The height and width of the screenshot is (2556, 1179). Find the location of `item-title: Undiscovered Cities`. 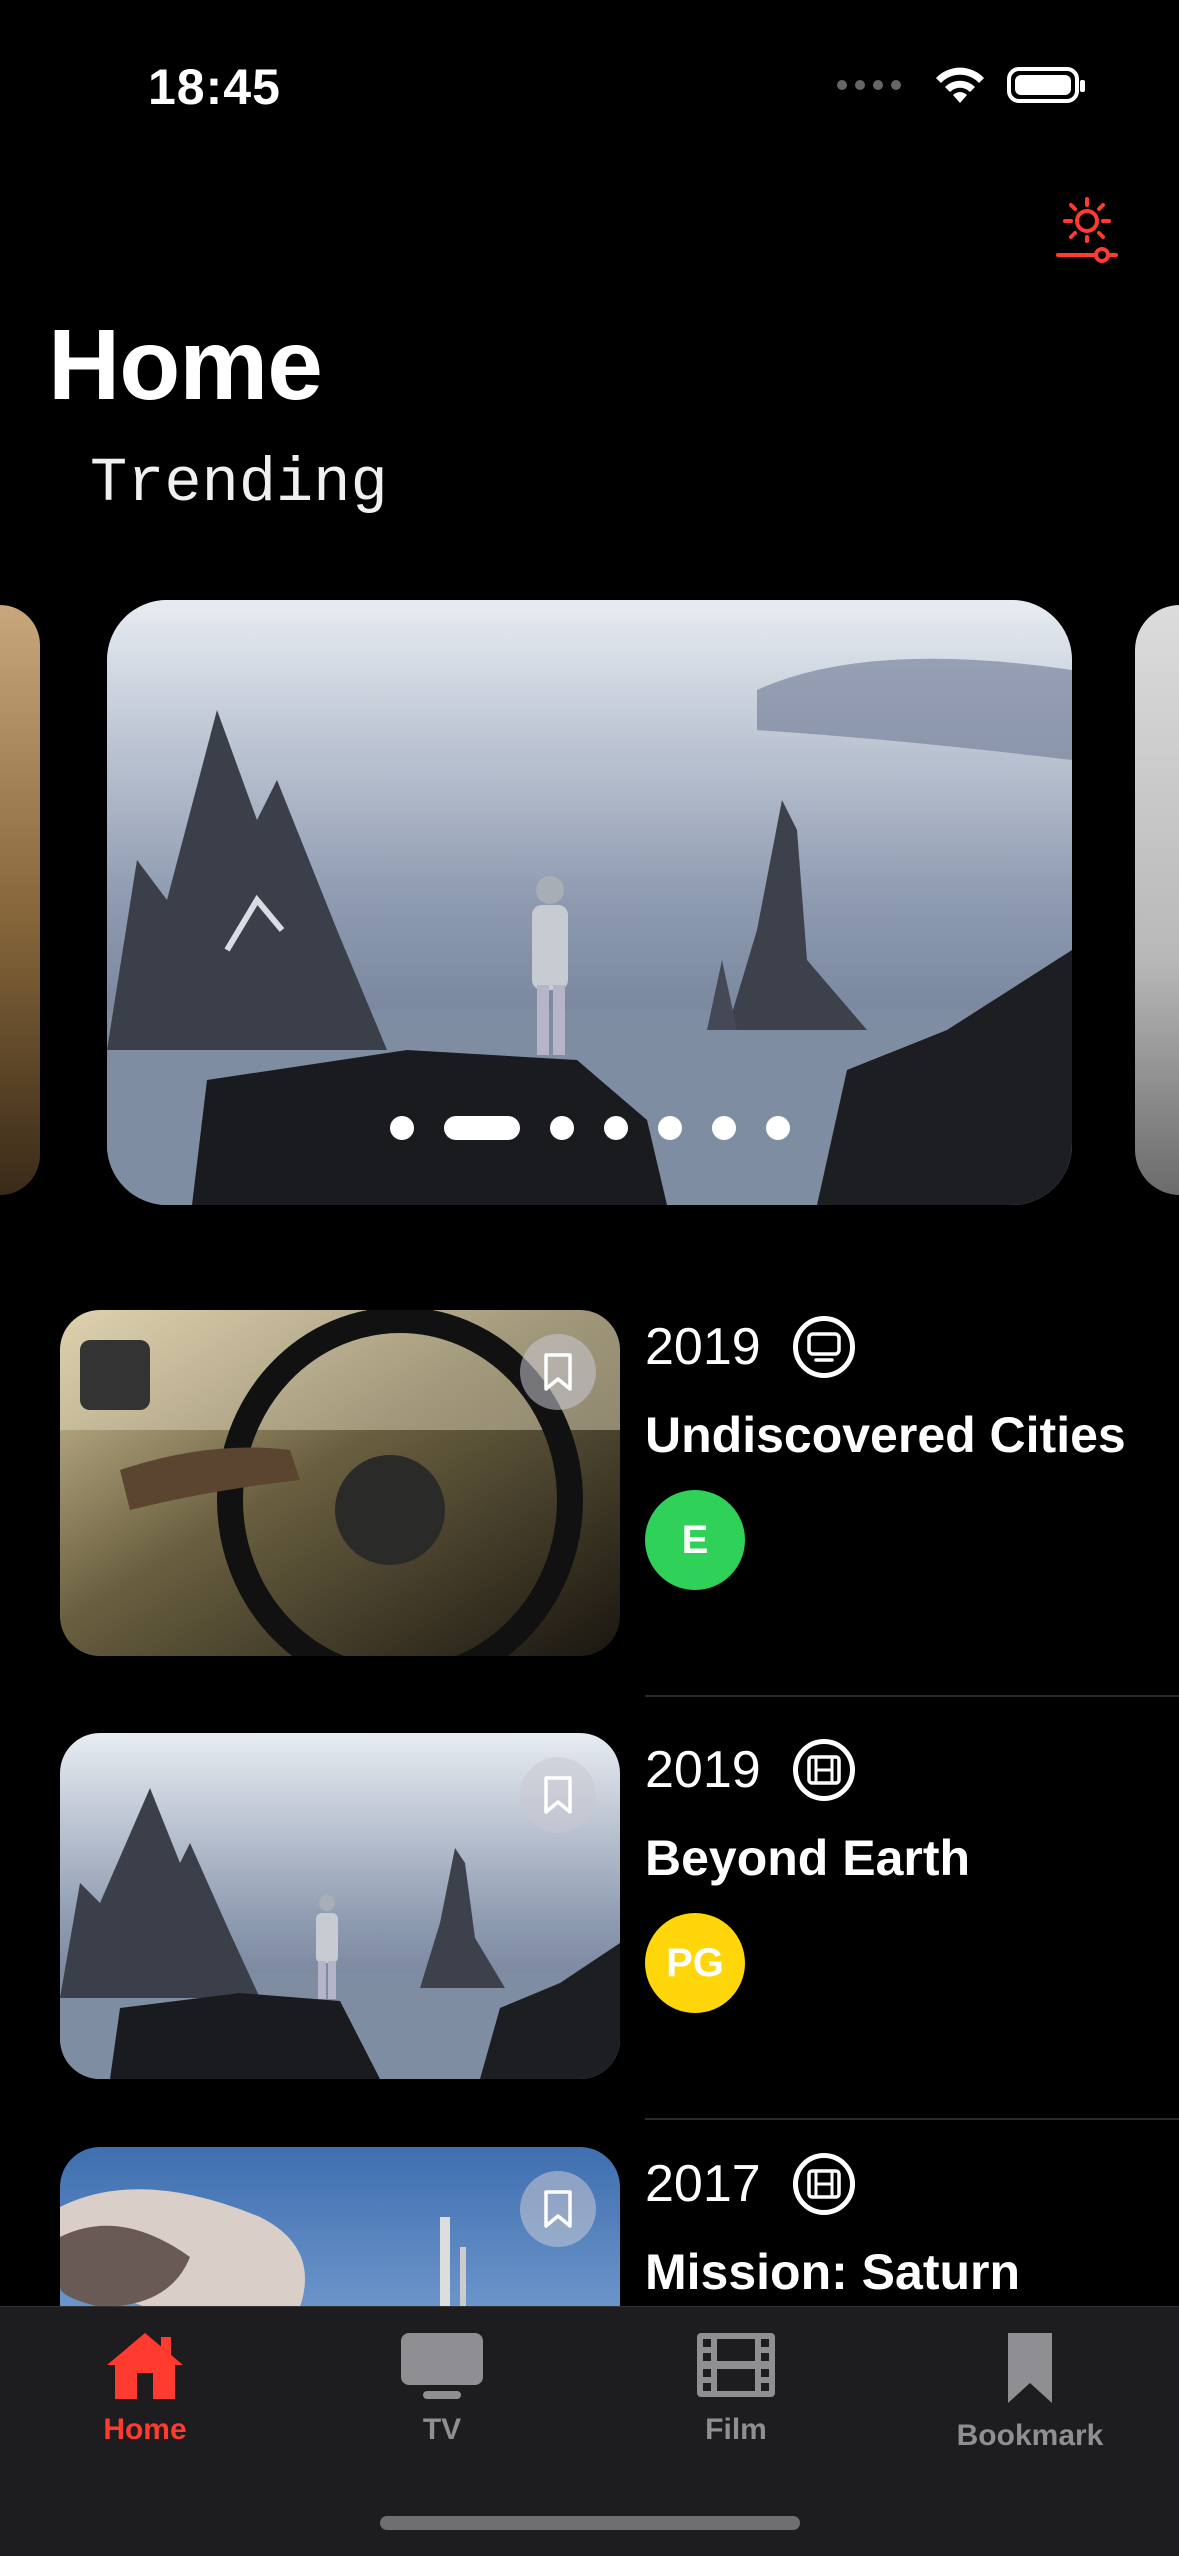

item-title: Undiscovered Cities is located at coordinates (885, 1435).